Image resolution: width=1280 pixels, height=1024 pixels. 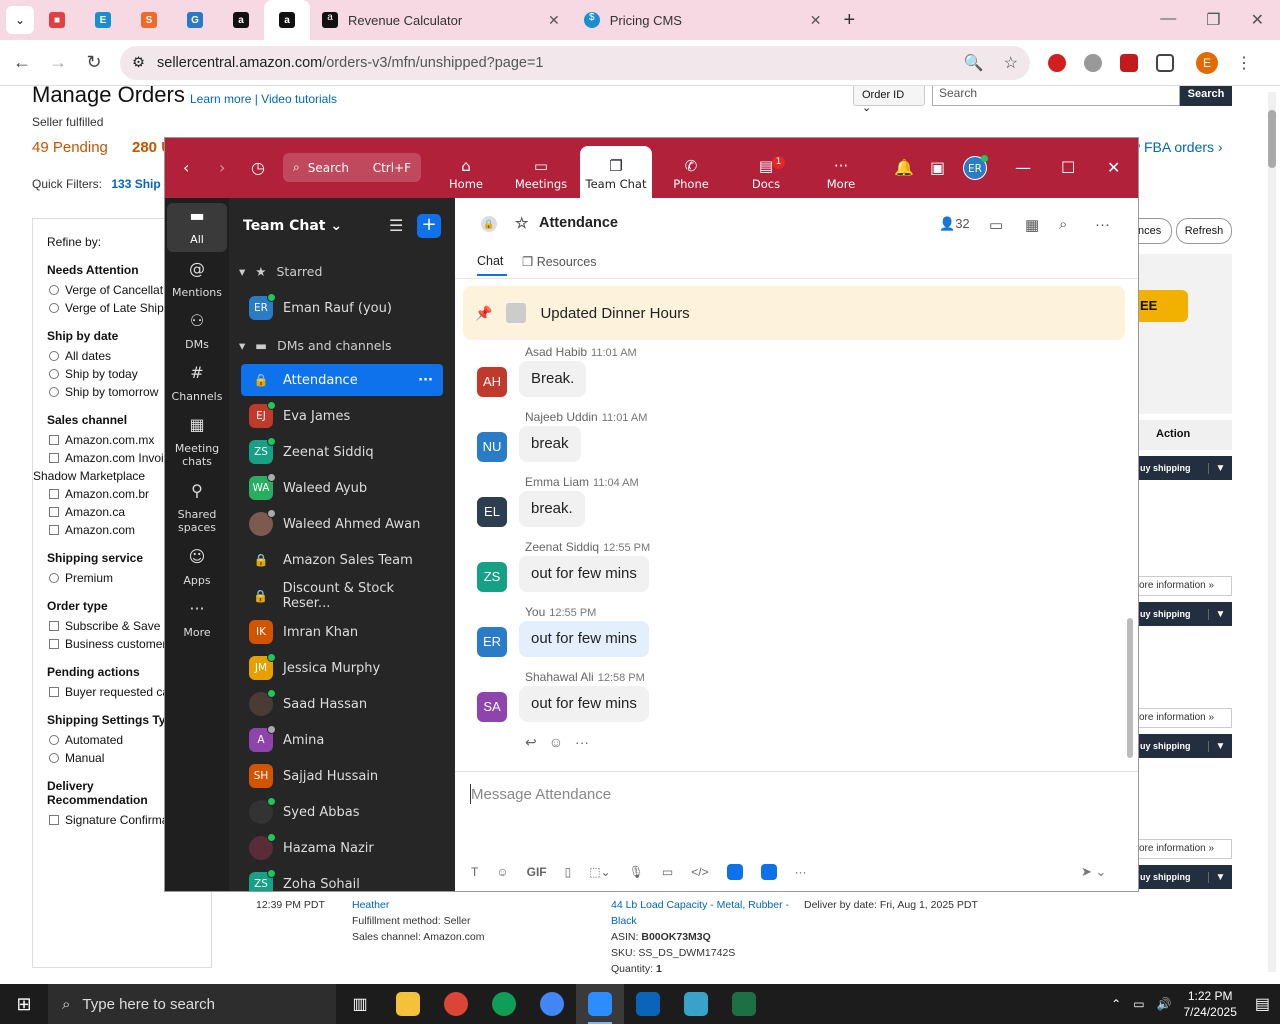 What do you see at coordinates (360, 1004) in the screenshot?
I see `task-view-icon: ▥` at bounding box center [360, 1004].